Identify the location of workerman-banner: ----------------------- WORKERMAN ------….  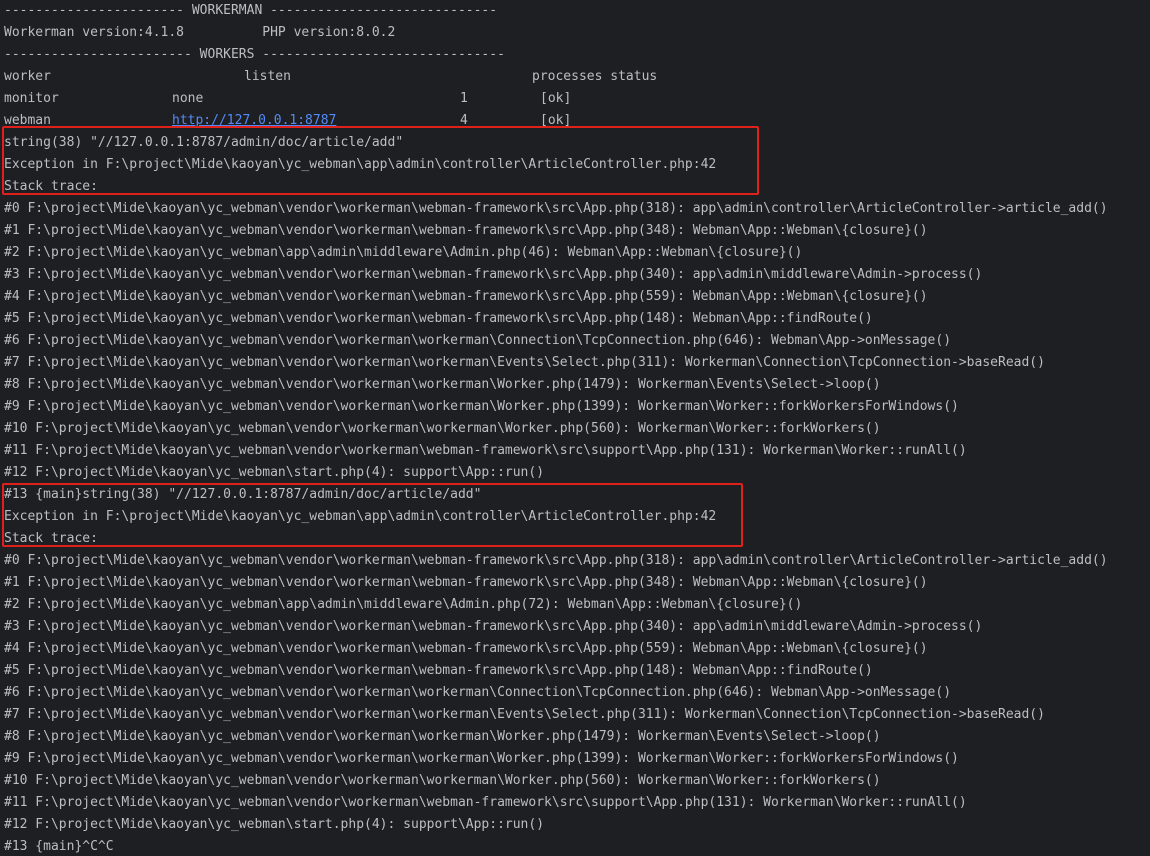
(251, 10).